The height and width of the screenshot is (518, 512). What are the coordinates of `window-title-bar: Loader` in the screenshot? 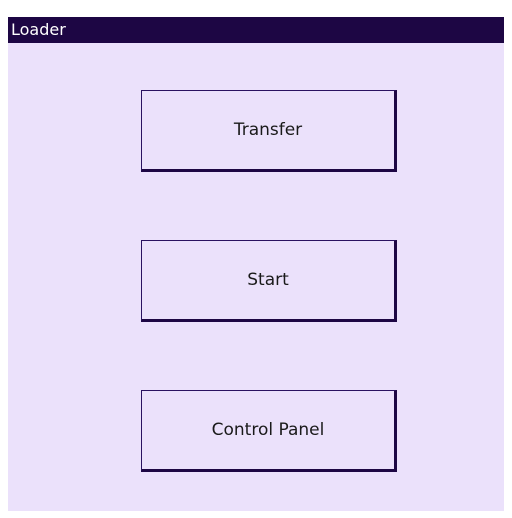 It's located at (256, 30).